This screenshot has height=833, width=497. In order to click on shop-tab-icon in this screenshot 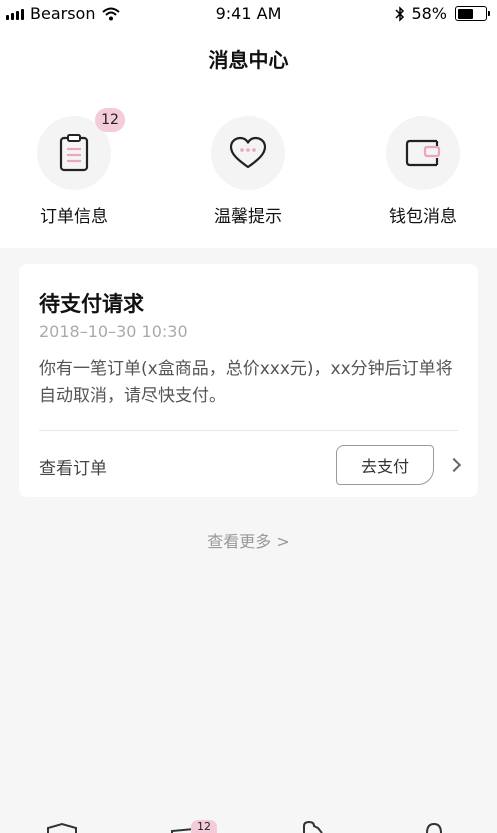, I will do `click(313, 826)`.